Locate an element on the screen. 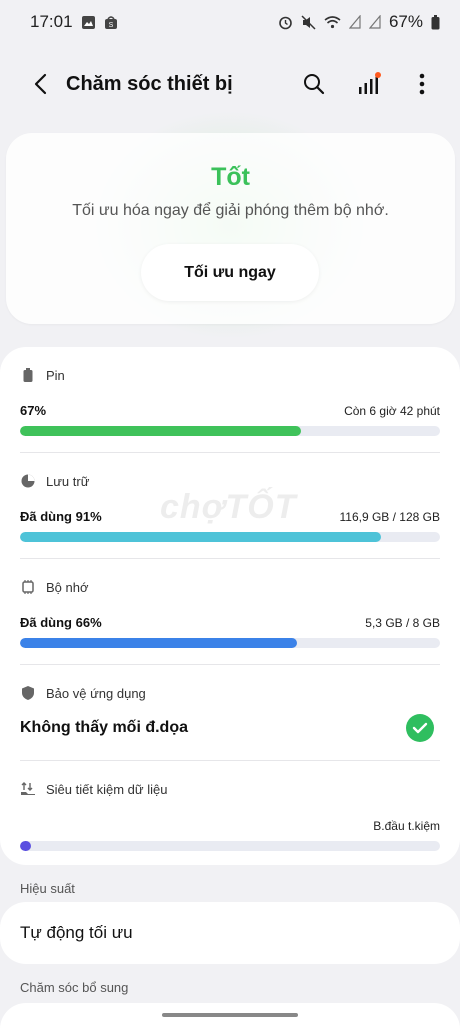 The image size is (460, 1033). threat-status: Không thấy mối đ.dọa is located at coordinates (104, 727).